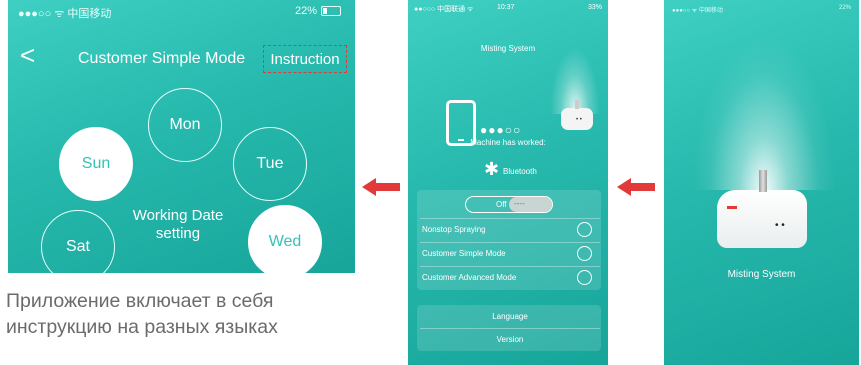  Describe the element at coordinates (501, 130) in the screenshot. I see `connection-dots: ●●●○○` at that location.